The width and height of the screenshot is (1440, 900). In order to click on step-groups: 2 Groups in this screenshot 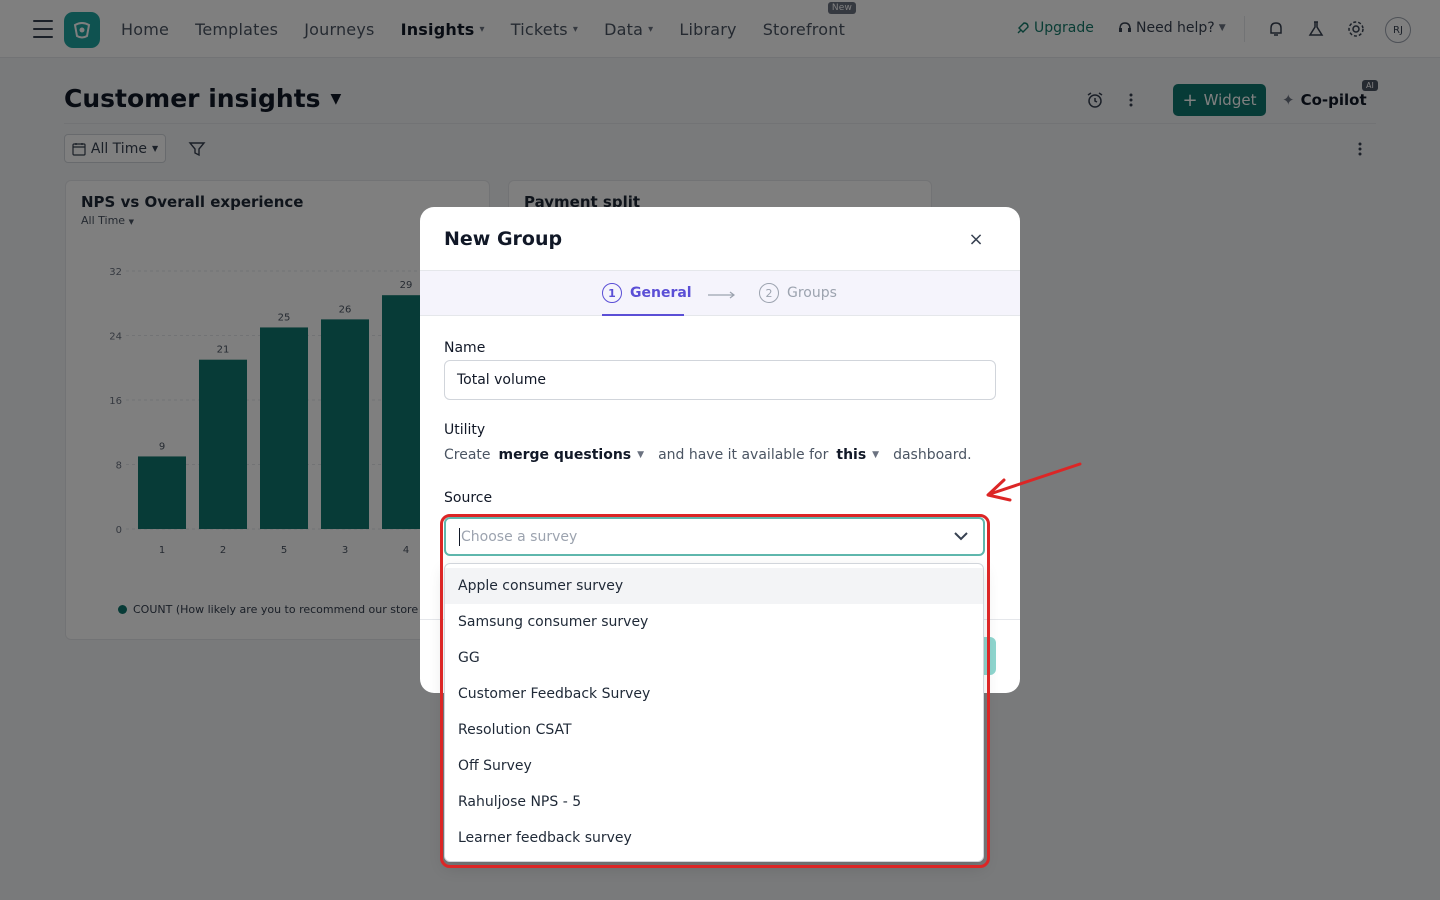, I will do `click(798, 293)`.